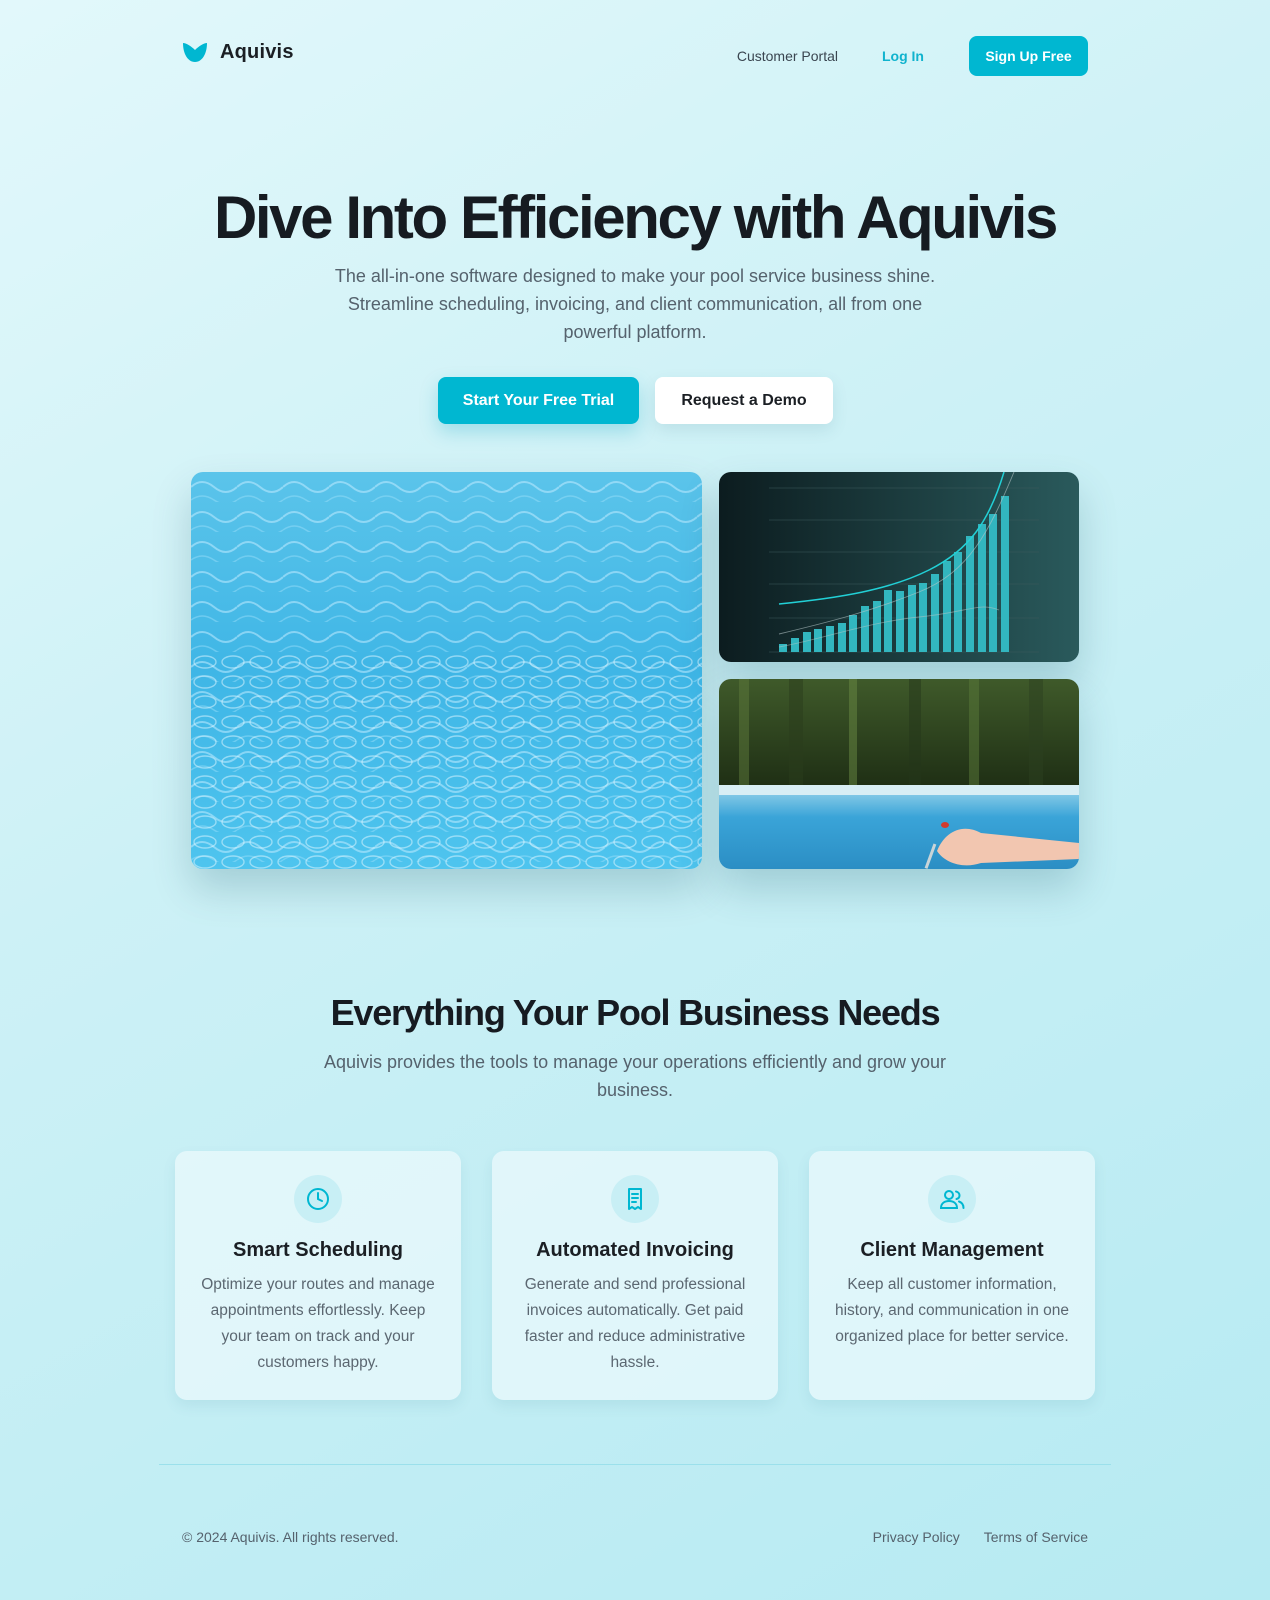  I want to click on receipt-icon, so click(635, 1199).